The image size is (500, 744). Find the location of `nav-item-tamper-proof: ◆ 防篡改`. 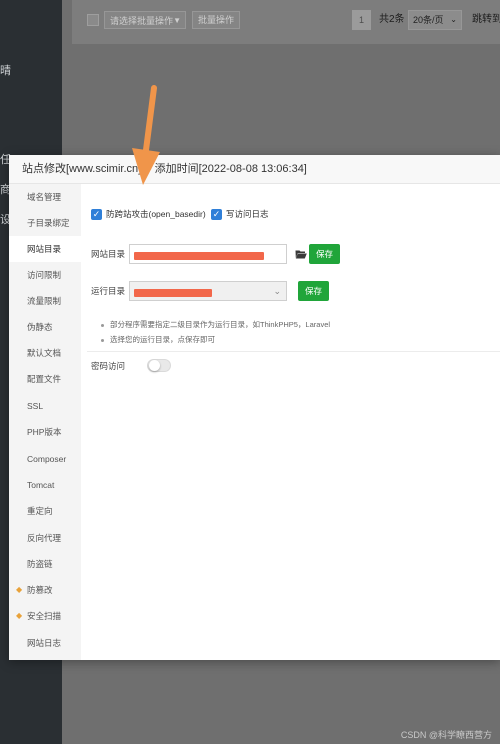

nav-item-tamper-proof: ◆ 防篡改 is located at coordinates (45, 590).